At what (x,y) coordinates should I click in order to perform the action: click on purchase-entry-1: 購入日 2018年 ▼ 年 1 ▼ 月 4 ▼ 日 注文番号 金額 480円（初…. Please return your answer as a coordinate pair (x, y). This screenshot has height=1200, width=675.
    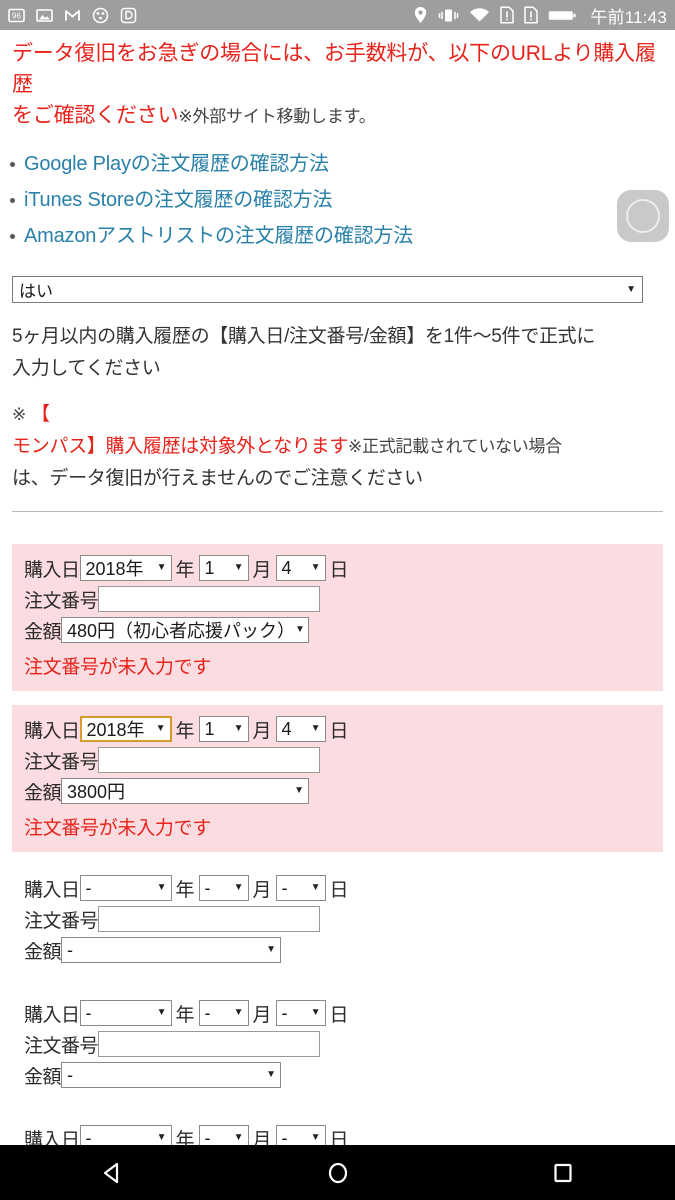
    Looking at the image, I should click on (337, 617).